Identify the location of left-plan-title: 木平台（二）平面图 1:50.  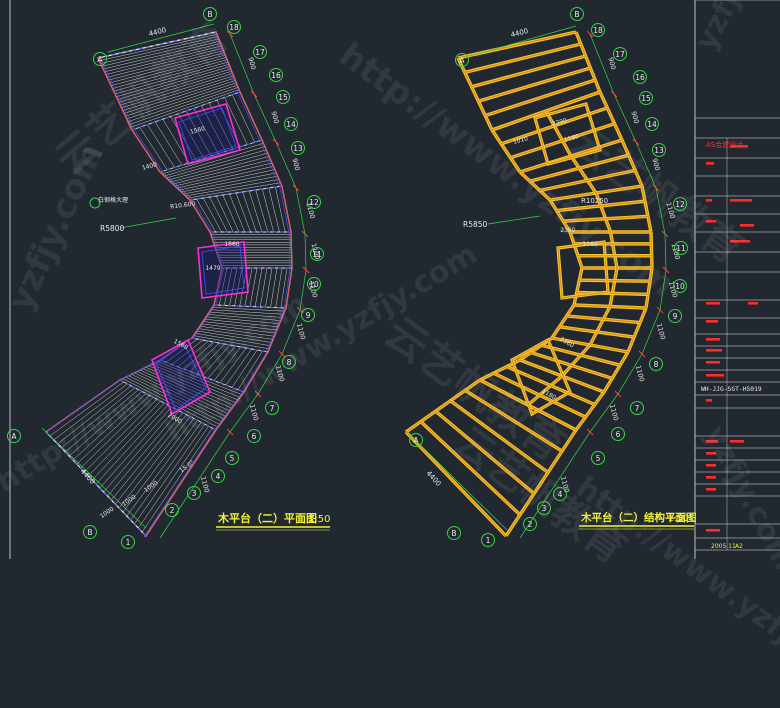
(273, 521).